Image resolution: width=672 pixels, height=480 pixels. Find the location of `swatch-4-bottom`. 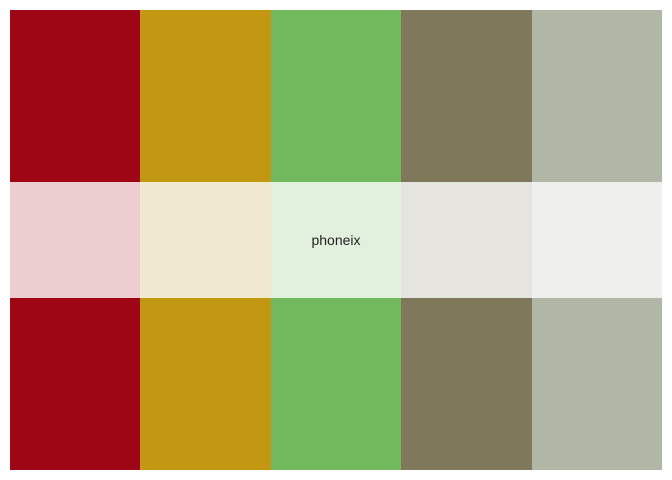

swatch-4-bottom is located at coordinates (466, 384).